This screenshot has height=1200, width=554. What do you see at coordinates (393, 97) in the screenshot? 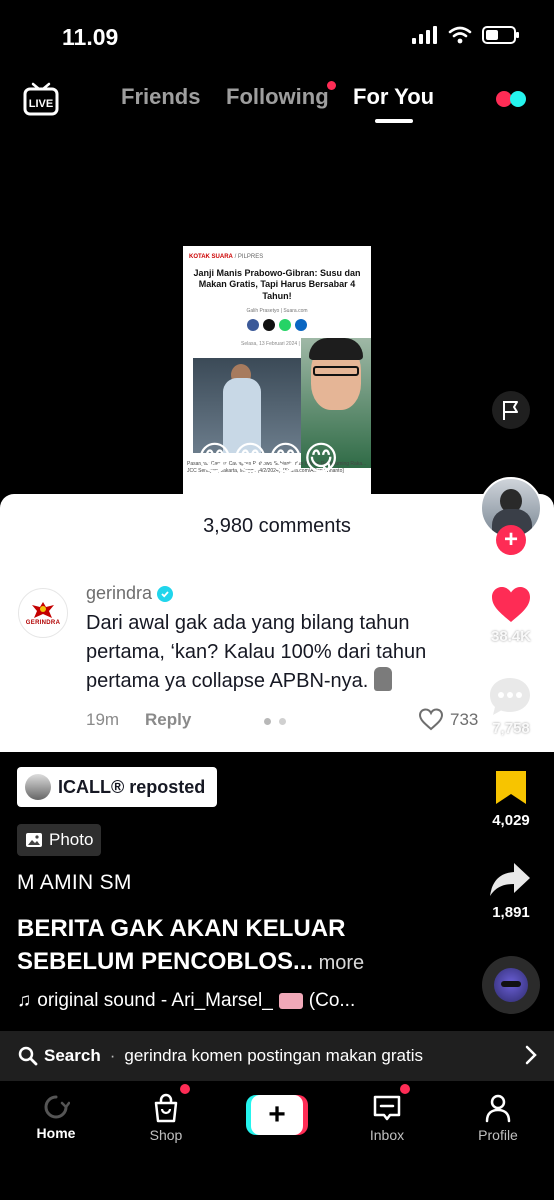
I see `tab-for-you: For You` at bounding box center [393, 97].